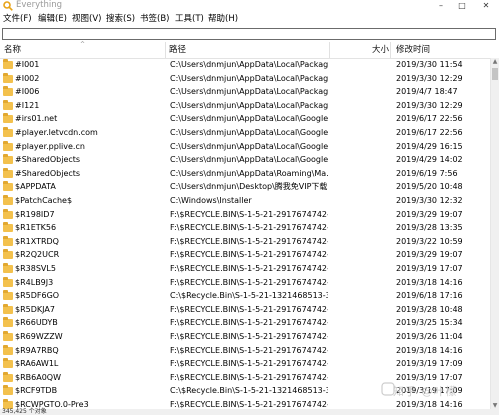 This screenshot has height=415, width=499. Describe the element at coordinates (48, 160) in the screenshot. I see `file-name: #SharedObjects` at that location.